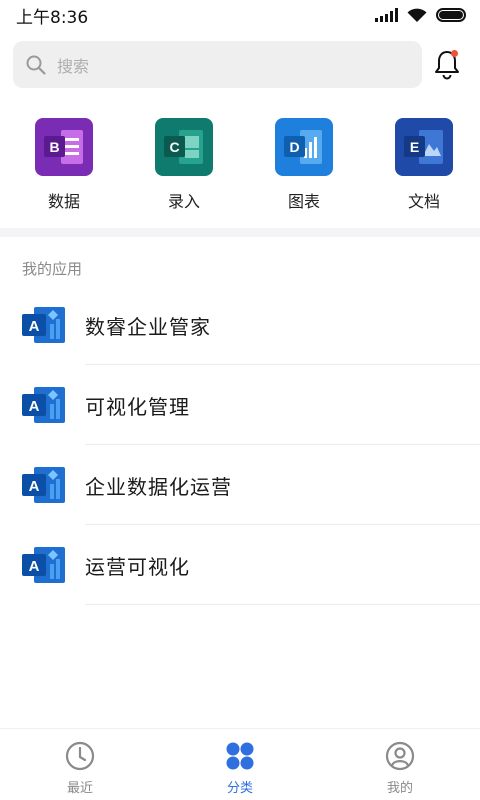 This screenshot has height=800, width=480. I want to click on signal-icon, so click(386, 15).